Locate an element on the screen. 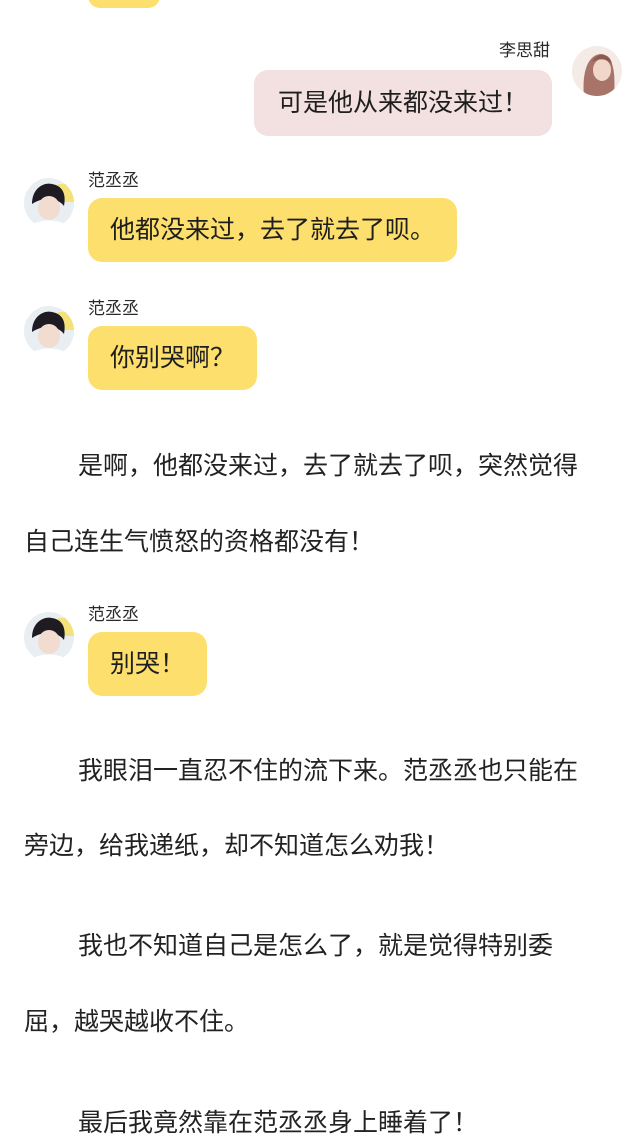 This screenshot has height=1138, width=640. message-bubble: 可是他从来都没来过！ is located at coordinates (402, 103).